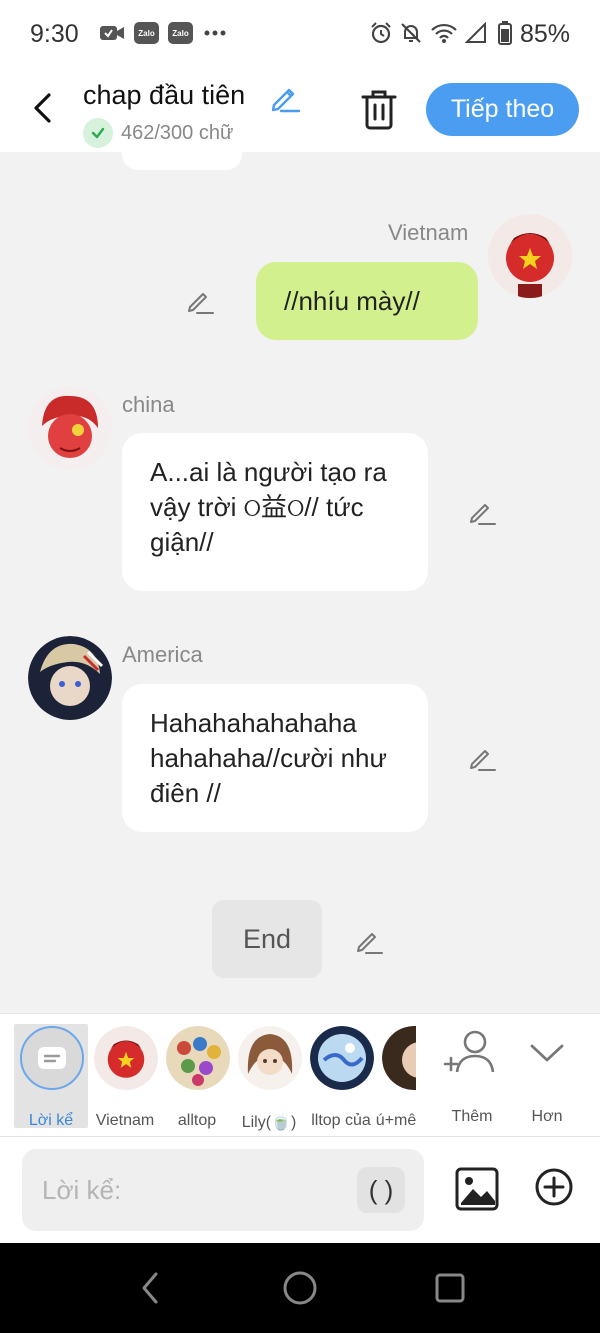 This screenshot has width=600, height=1333. Describe the element at coordinates (381, 1190) in the screenshot. I see `action-parentheses-button: ( )` at that location.